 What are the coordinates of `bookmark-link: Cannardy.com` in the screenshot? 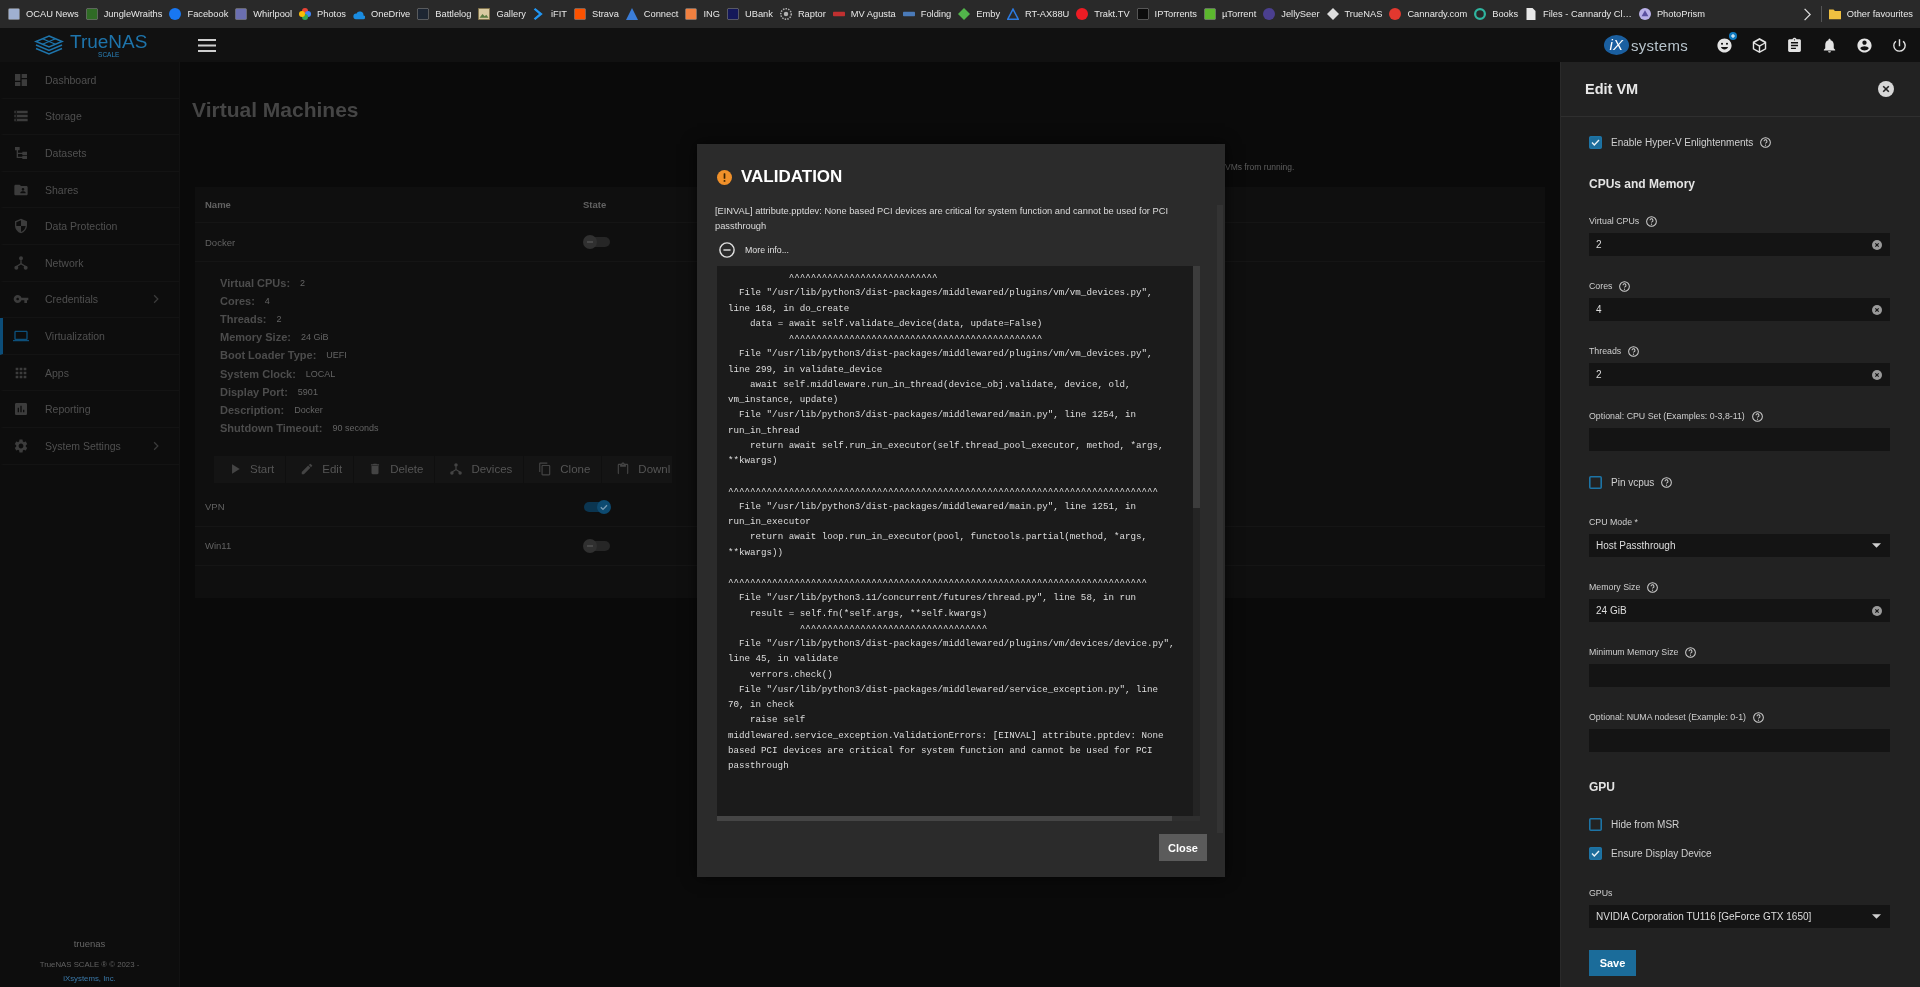 It's located at (1428, 14).